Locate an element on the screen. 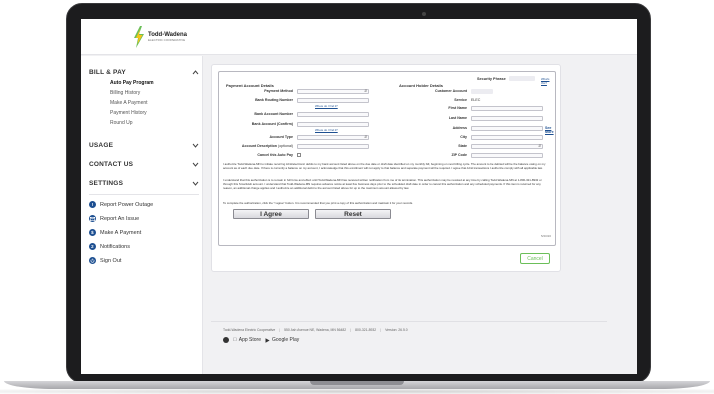 Image resolution: width=714 pixels, height=394 pixels. sidebar-item-round-up: Round Up is located at coordinates (121, 123).